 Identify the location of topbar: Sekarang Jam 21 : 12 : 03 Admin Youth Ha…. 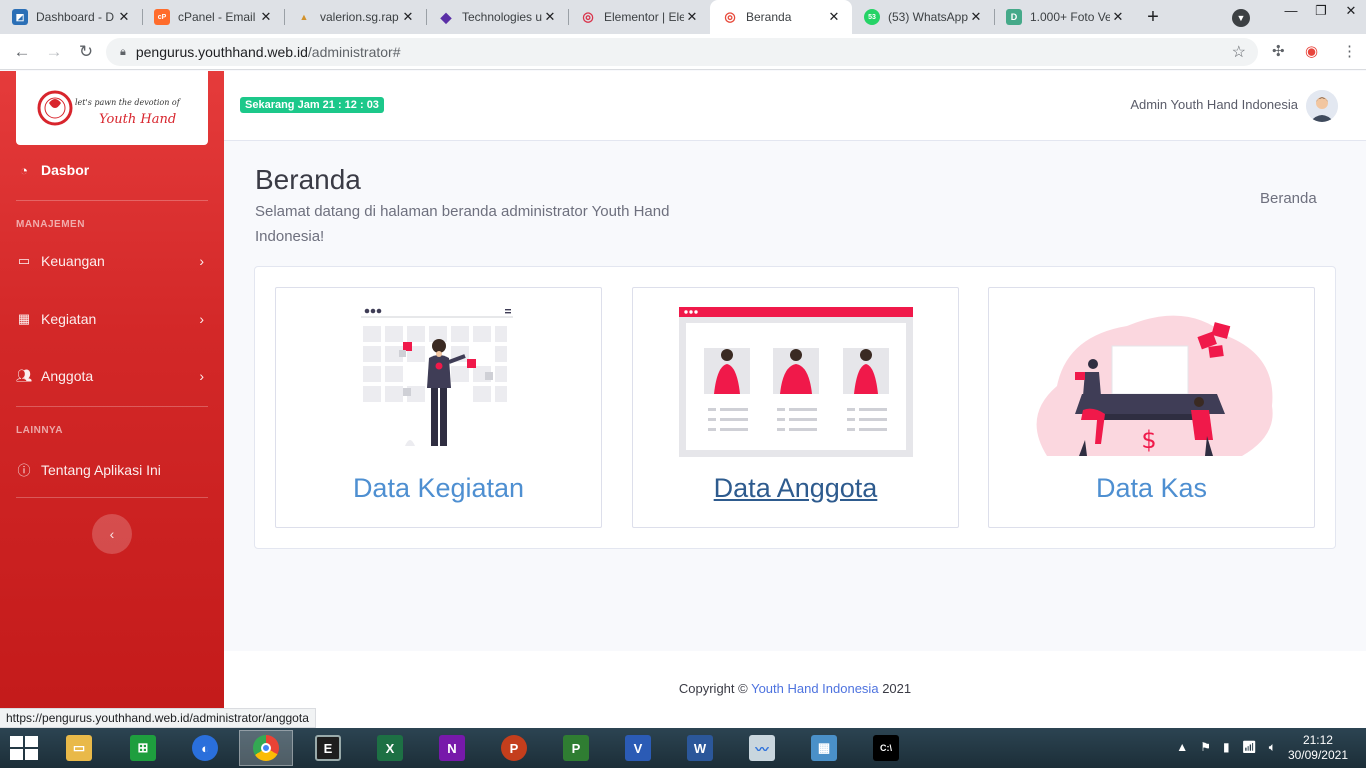
(795, 106).